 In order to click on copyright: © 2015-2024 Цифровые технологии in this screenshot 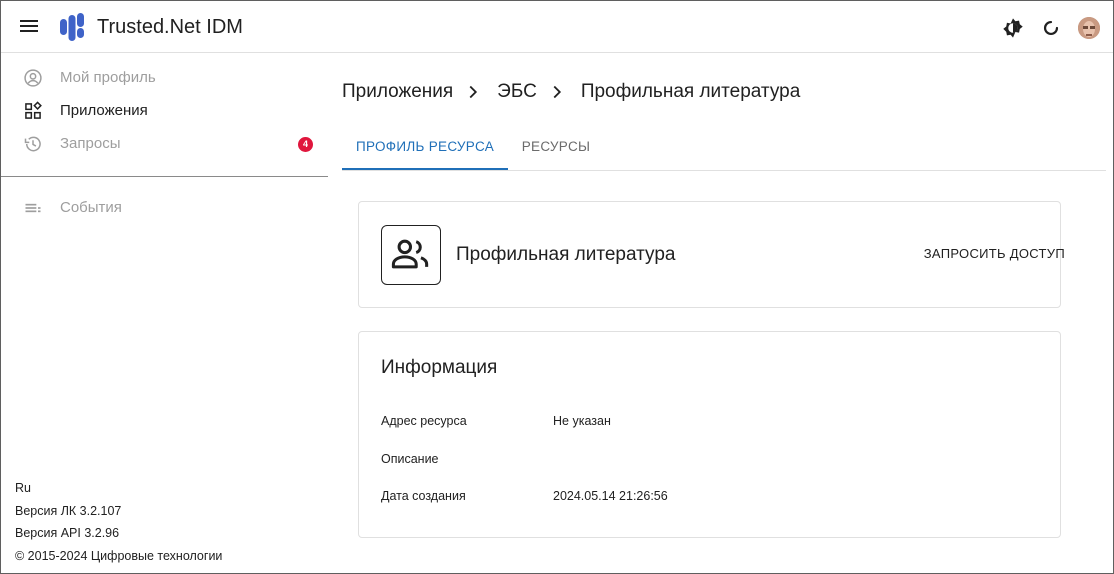, I will do `click(119, 555)`.